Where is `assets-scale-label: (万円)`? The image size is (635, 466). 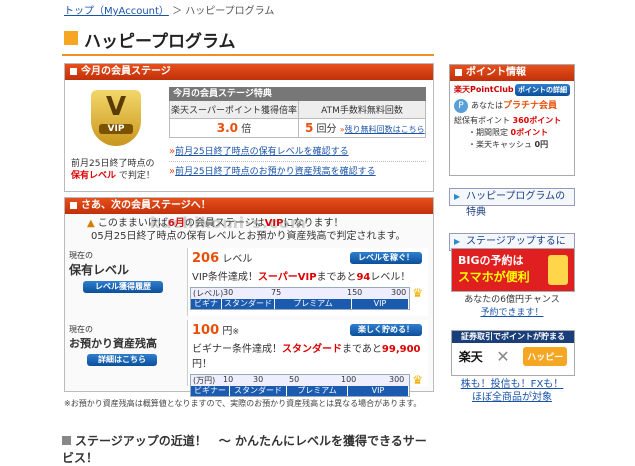 assets-scale-label: (万円) is located at coordinates (204, 380).